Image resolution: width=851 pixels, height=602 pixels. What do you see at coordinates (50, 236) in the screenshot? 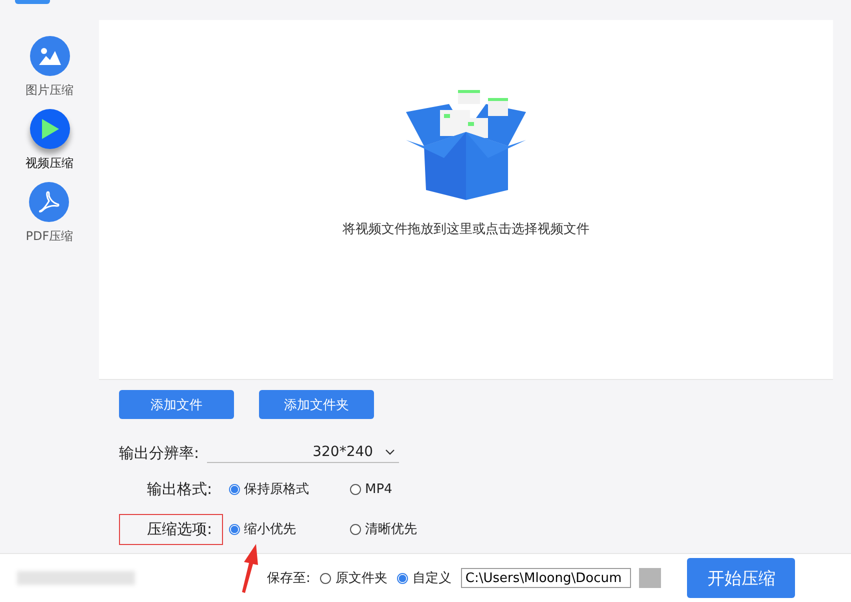
I see `sidebar-label: PDF压缩` at bounding box center [50, 236].